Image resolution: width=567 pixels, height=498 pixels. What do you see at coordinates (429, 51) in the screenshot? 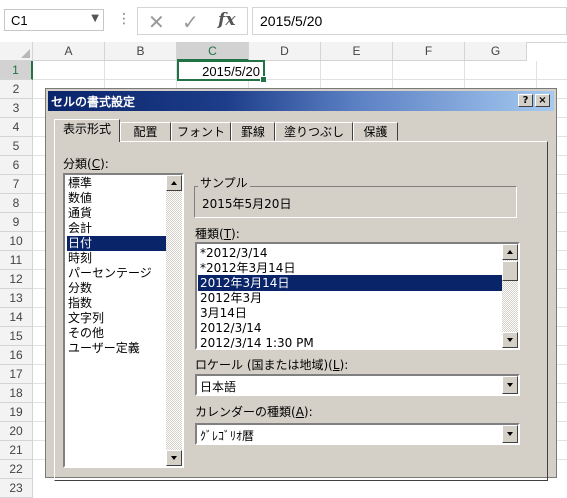
I see `column-header-f: F` at bounding box center [429, 51].